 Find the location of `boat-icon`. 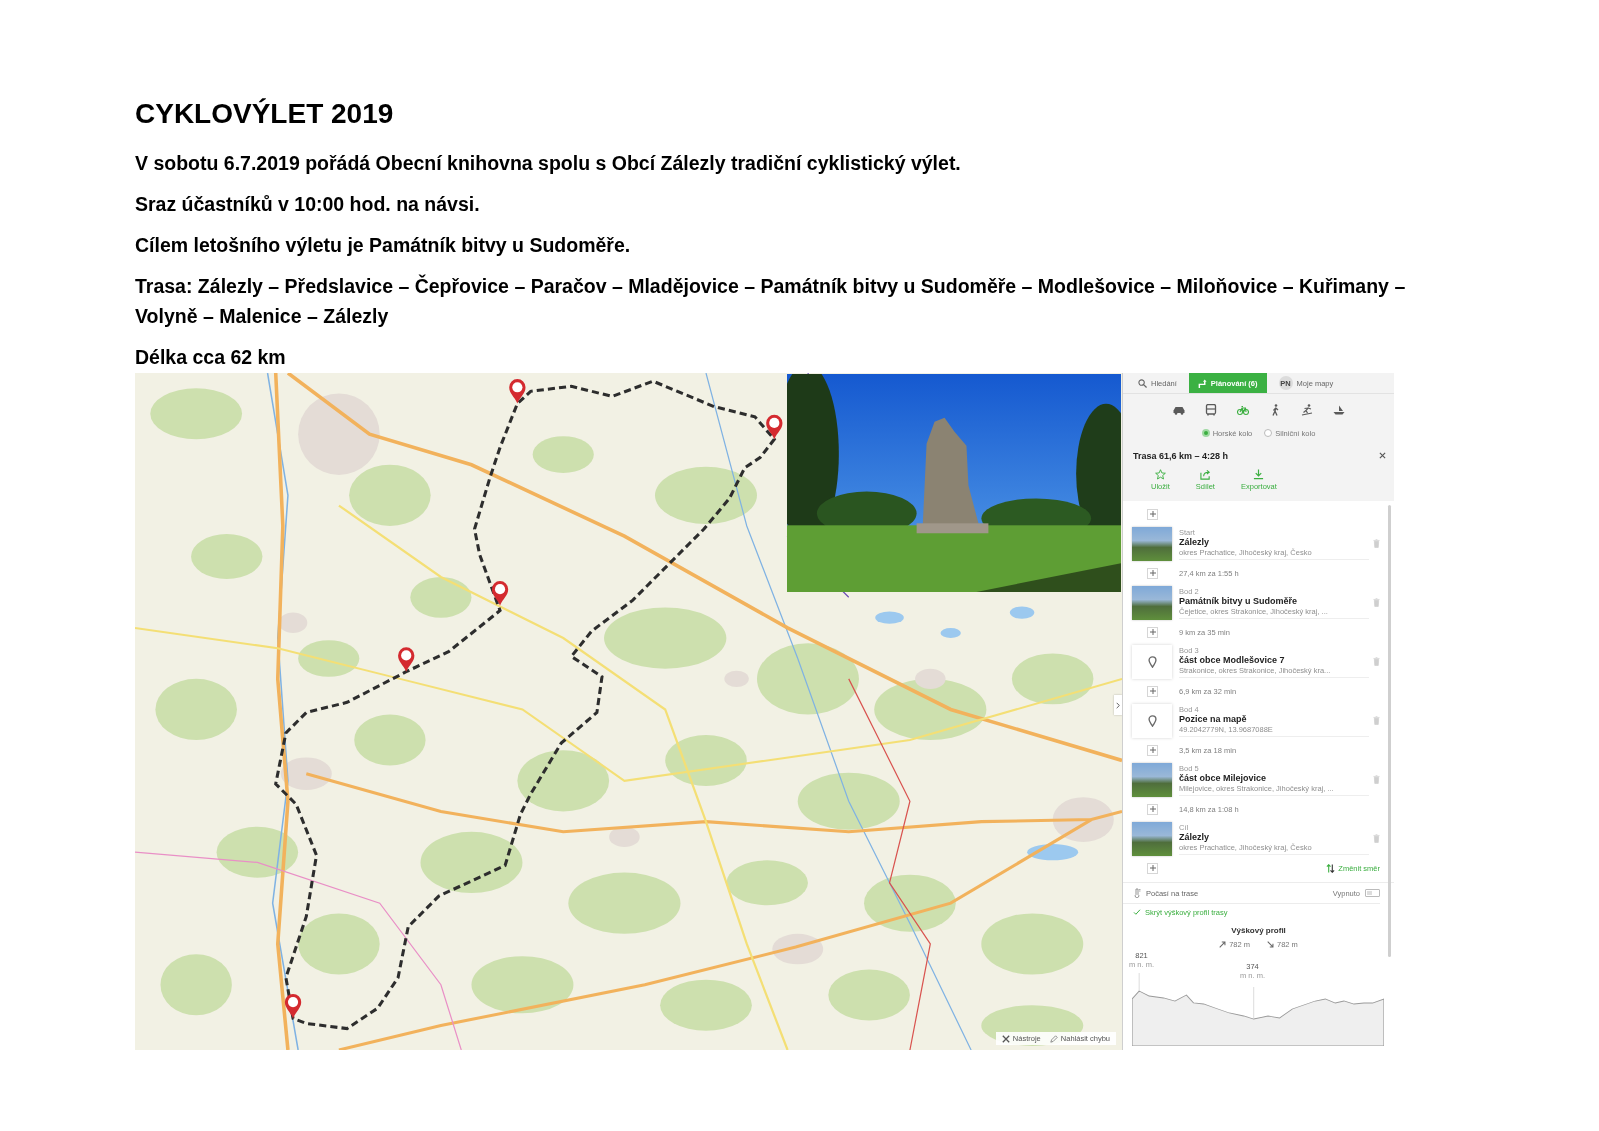

boat-icon is located at coordinates (1338, 410).